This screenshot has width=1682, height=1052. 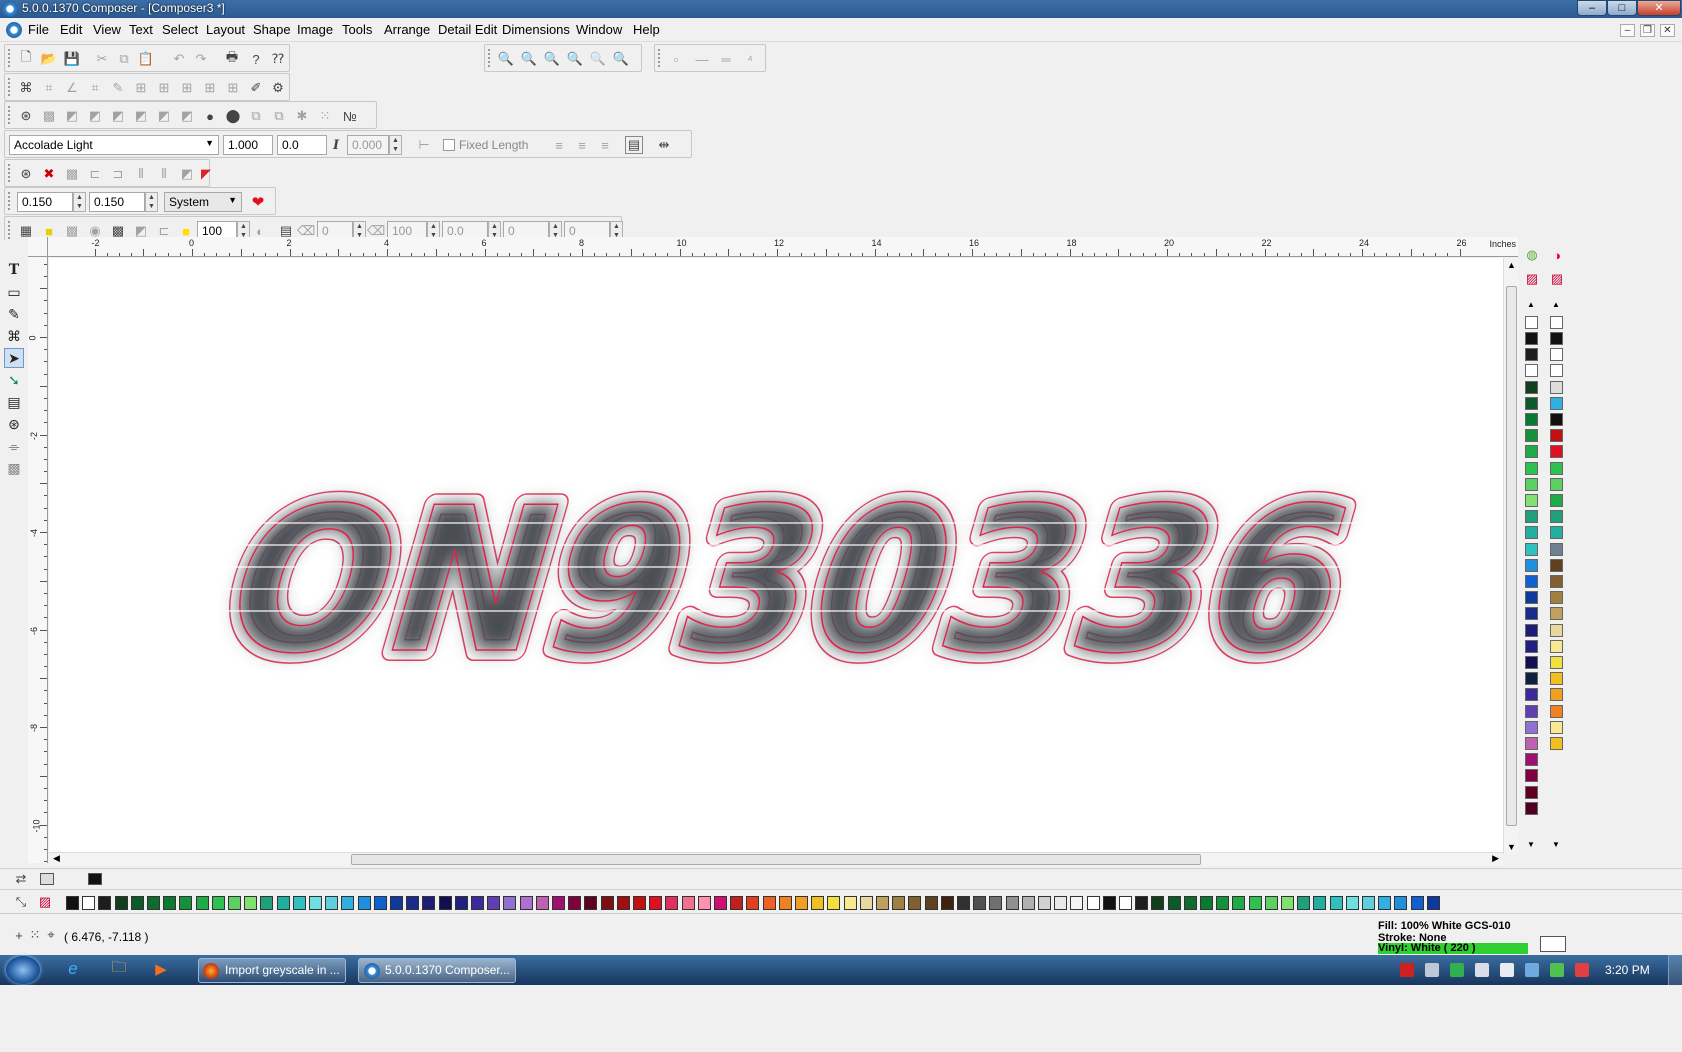 I want to click on palette-scroll-up-icon: ▲, so click(x=1556, y=304).